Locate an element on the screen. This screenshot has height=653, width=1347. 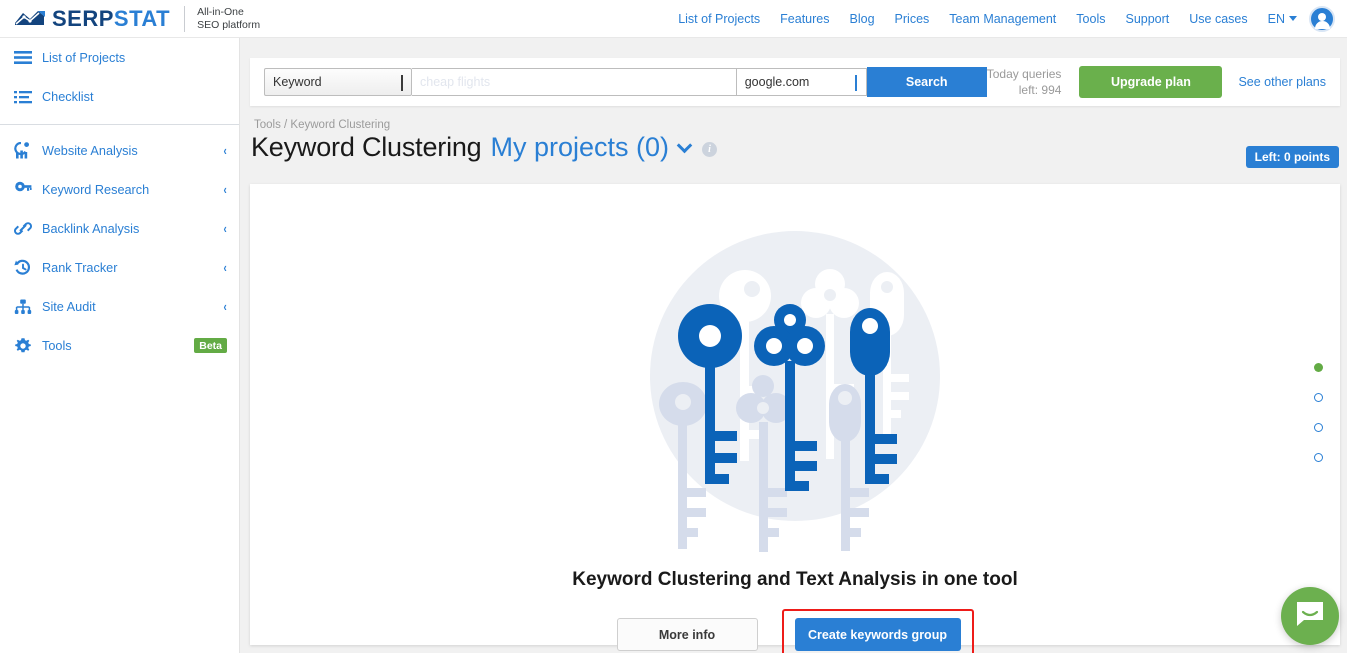
info-circle-icon: i is located at coordinates (710, 149).